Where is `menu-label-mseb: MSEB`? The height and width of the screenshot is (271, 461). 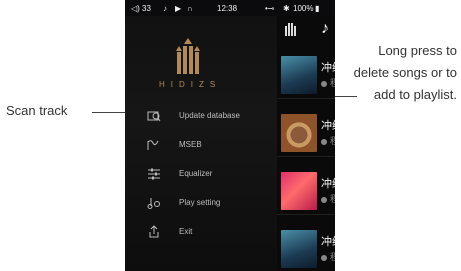
menu-label-mseb: MSEB is located at coordinates (190, 144).